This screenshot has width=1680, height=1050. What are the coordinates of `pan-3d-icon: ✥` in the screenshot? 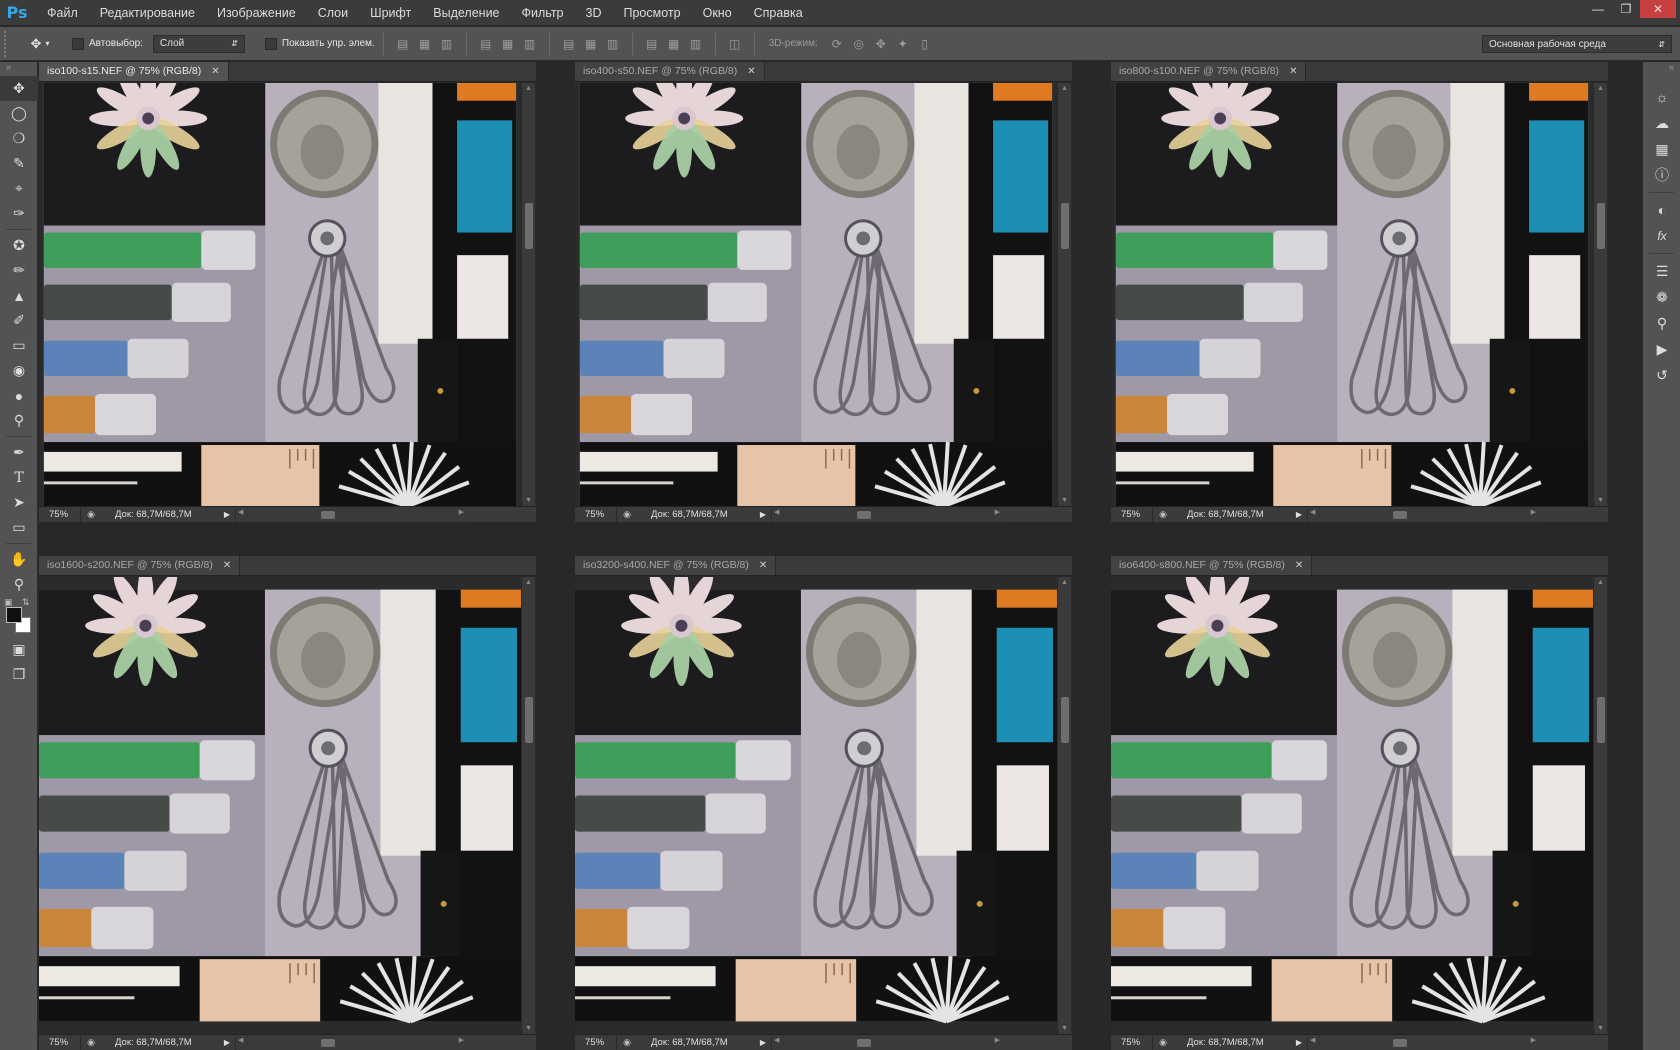 It's located at (881, 44).